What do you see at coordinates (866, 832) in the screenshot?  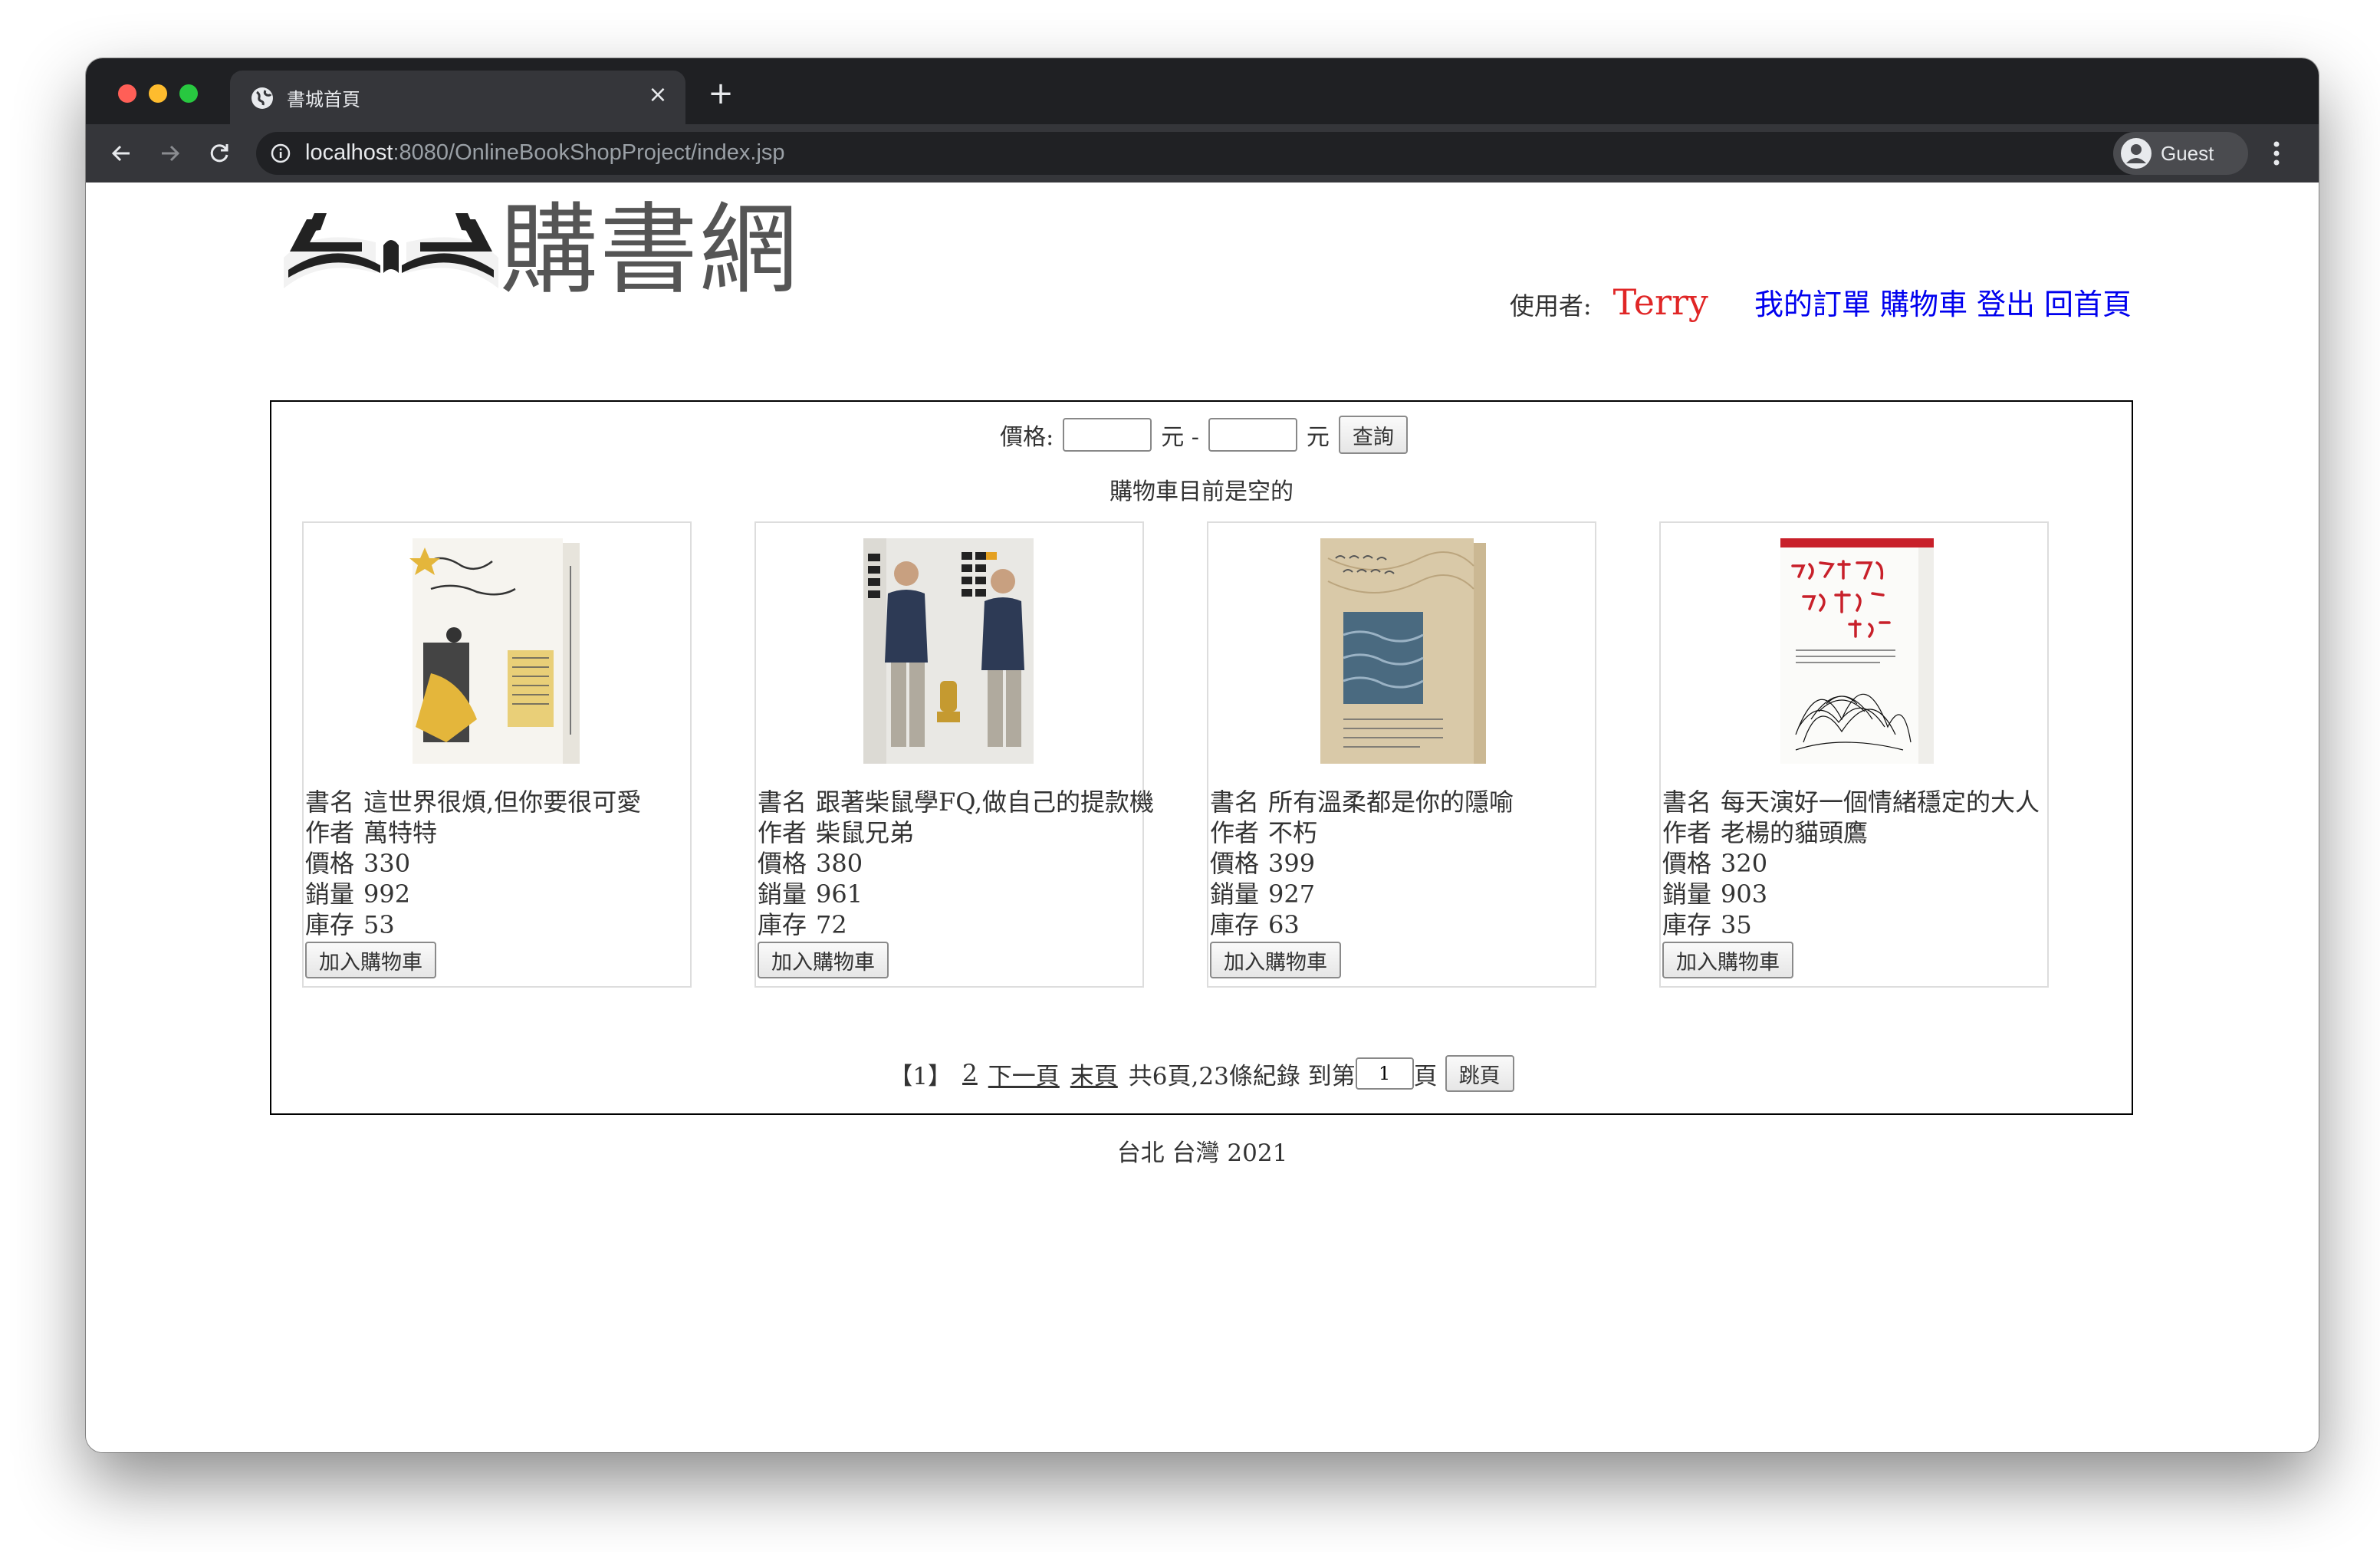 I see `book-author: 柴鼠兄弟` at bounding box center [866, 832].